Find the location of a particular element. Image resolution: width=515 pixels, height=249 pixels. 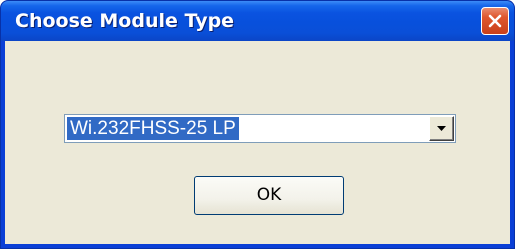

dropdown-button is located at coordinates (441, 128).